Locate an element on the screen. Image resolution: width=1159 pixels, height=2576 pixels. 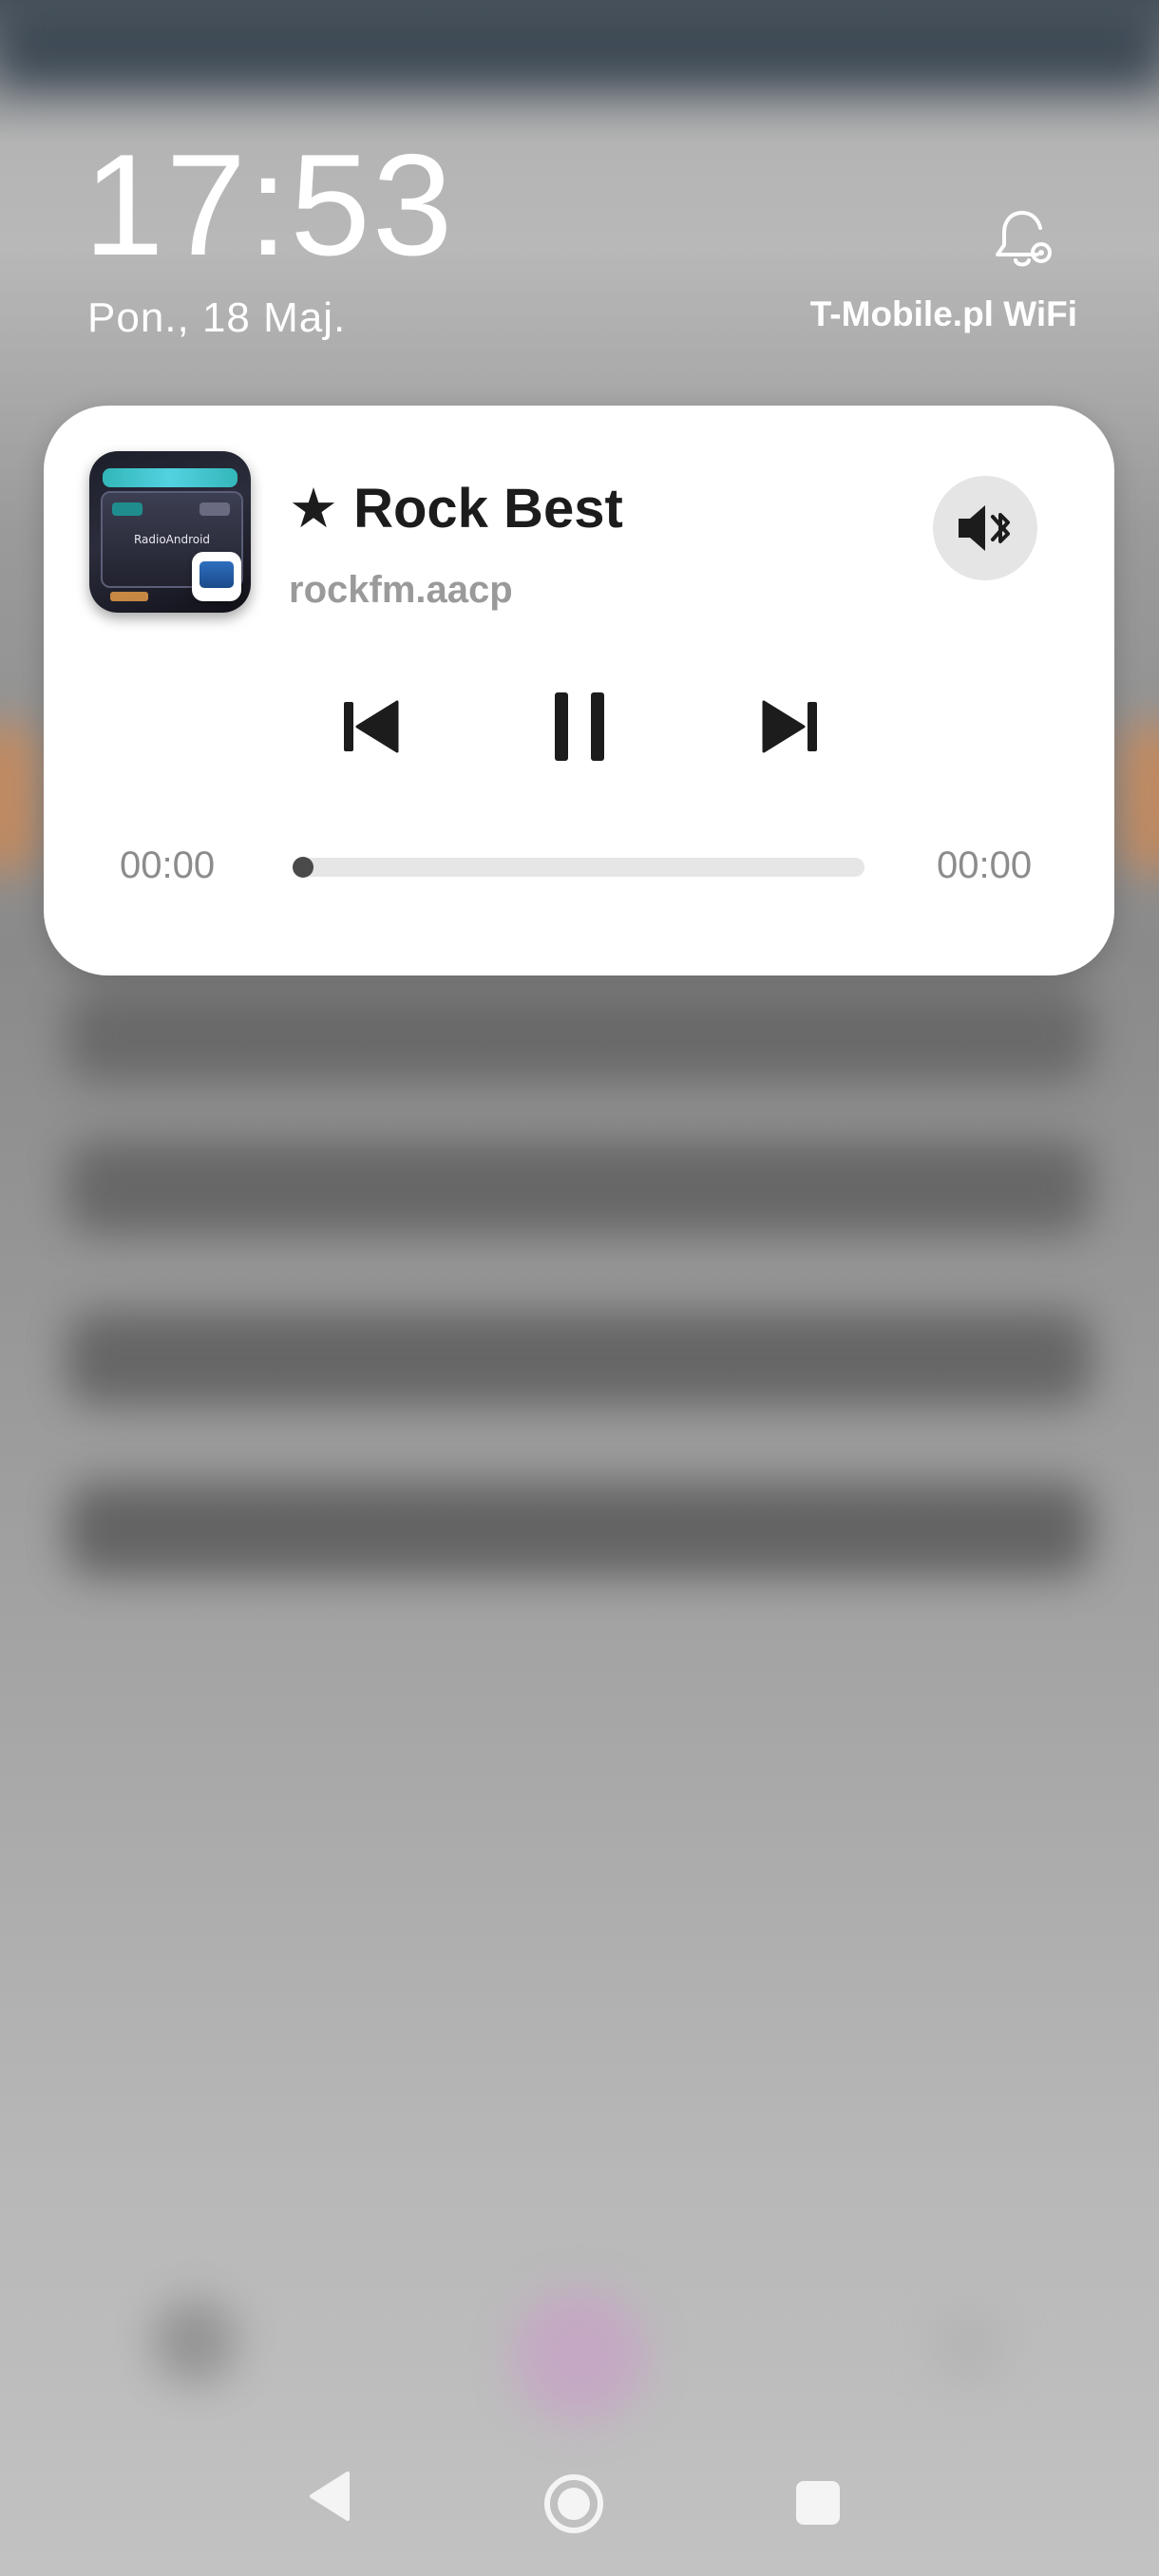
total-duration: 00:00 is located at coordinates (985, 865).